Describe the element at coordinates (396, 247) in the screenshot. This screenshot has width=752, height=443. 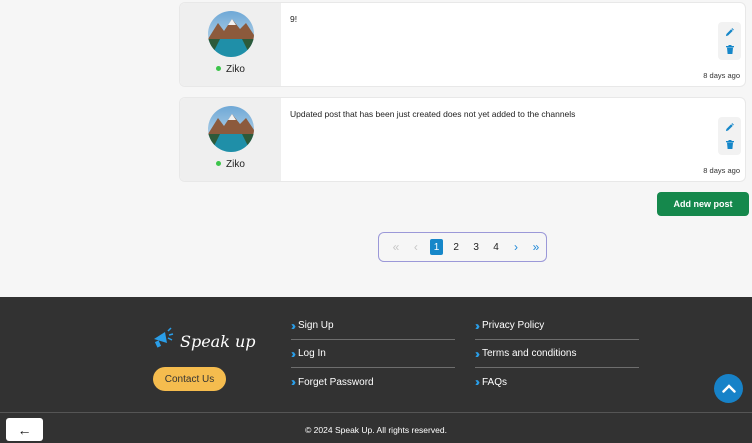
I see `first-page-button: «` at that location.